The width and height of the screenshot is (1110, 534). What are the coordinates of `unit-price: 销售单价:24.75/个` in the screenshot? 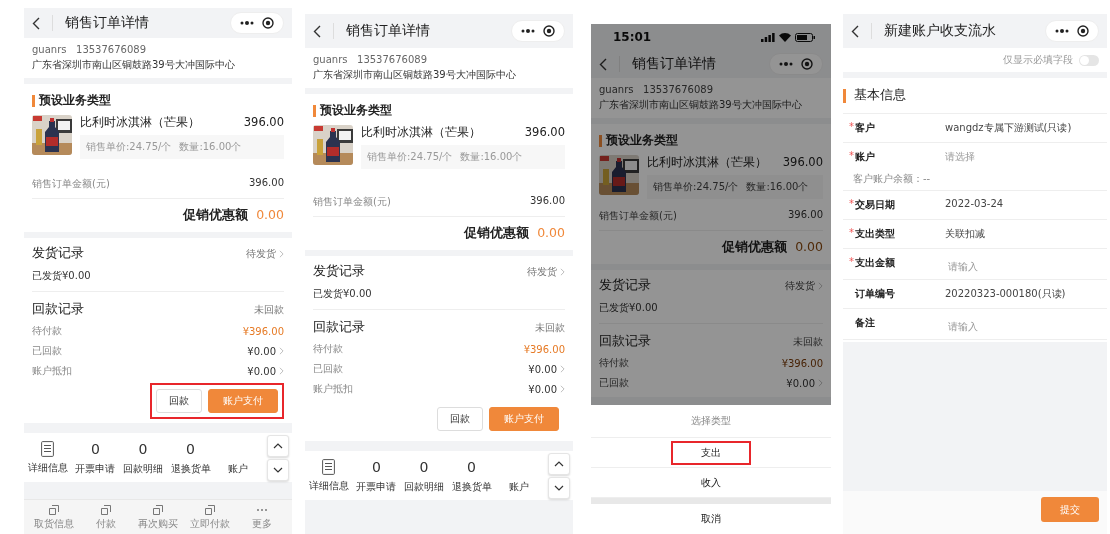 It's located at (129, 147).